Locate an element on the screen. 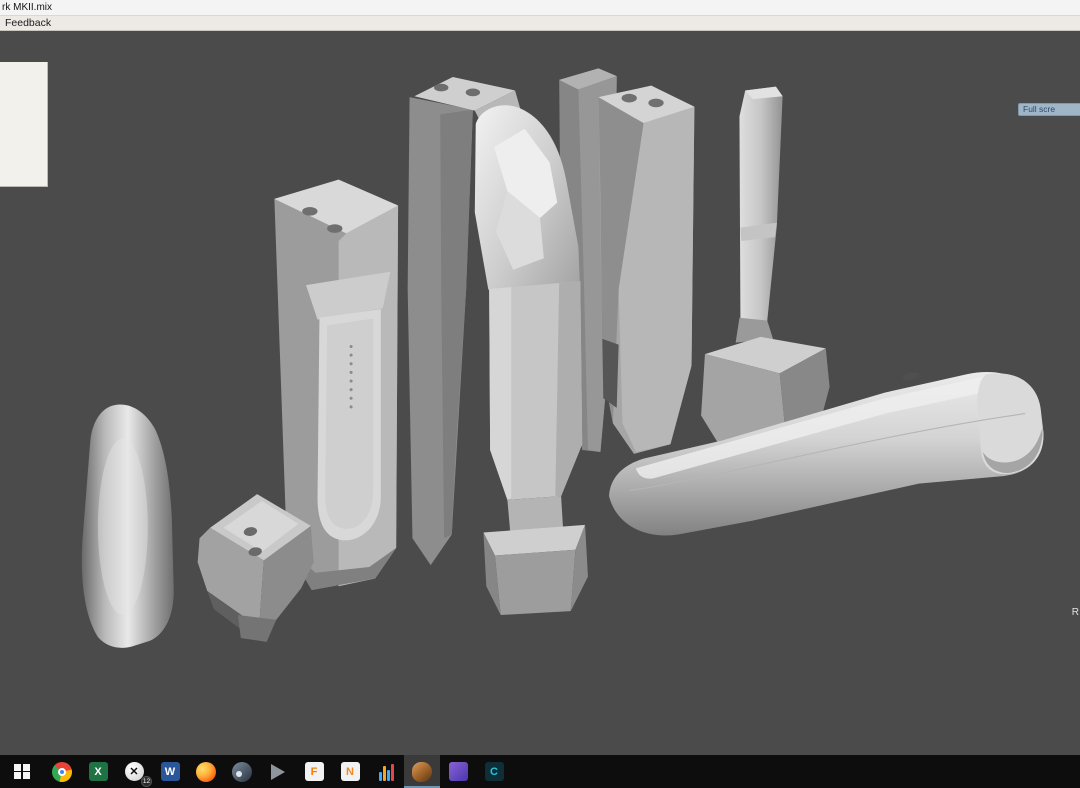  windows-logo-icon is located at coordinates (22, 771).